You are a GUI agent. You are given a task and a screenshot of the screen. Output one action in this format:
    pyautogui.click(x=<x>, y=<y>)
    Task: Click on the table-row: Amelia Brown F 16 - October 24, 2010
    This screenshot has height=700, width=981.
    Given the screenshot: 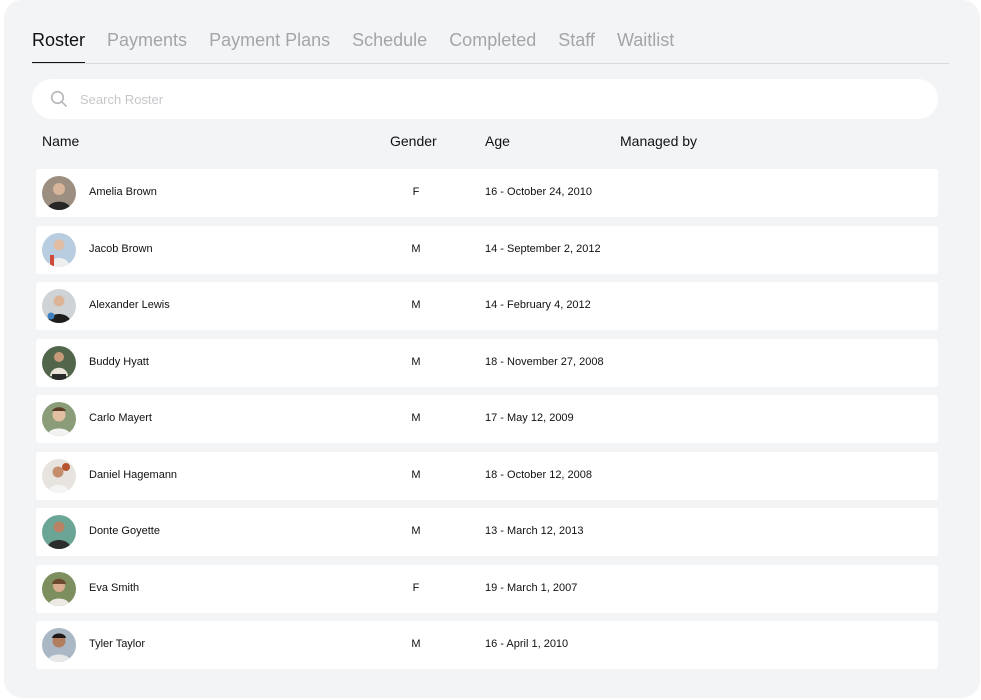 What is the action you would take?
    pyautogui.click(x=487, y=193)
    